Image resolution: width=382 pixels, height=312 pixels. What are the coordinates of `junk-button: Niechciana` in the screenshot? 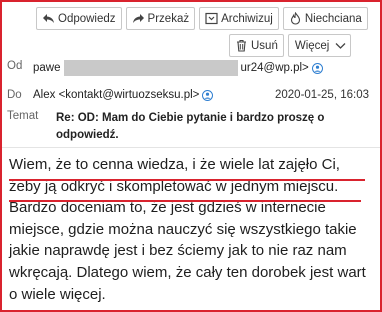 It's located at (325, 18).